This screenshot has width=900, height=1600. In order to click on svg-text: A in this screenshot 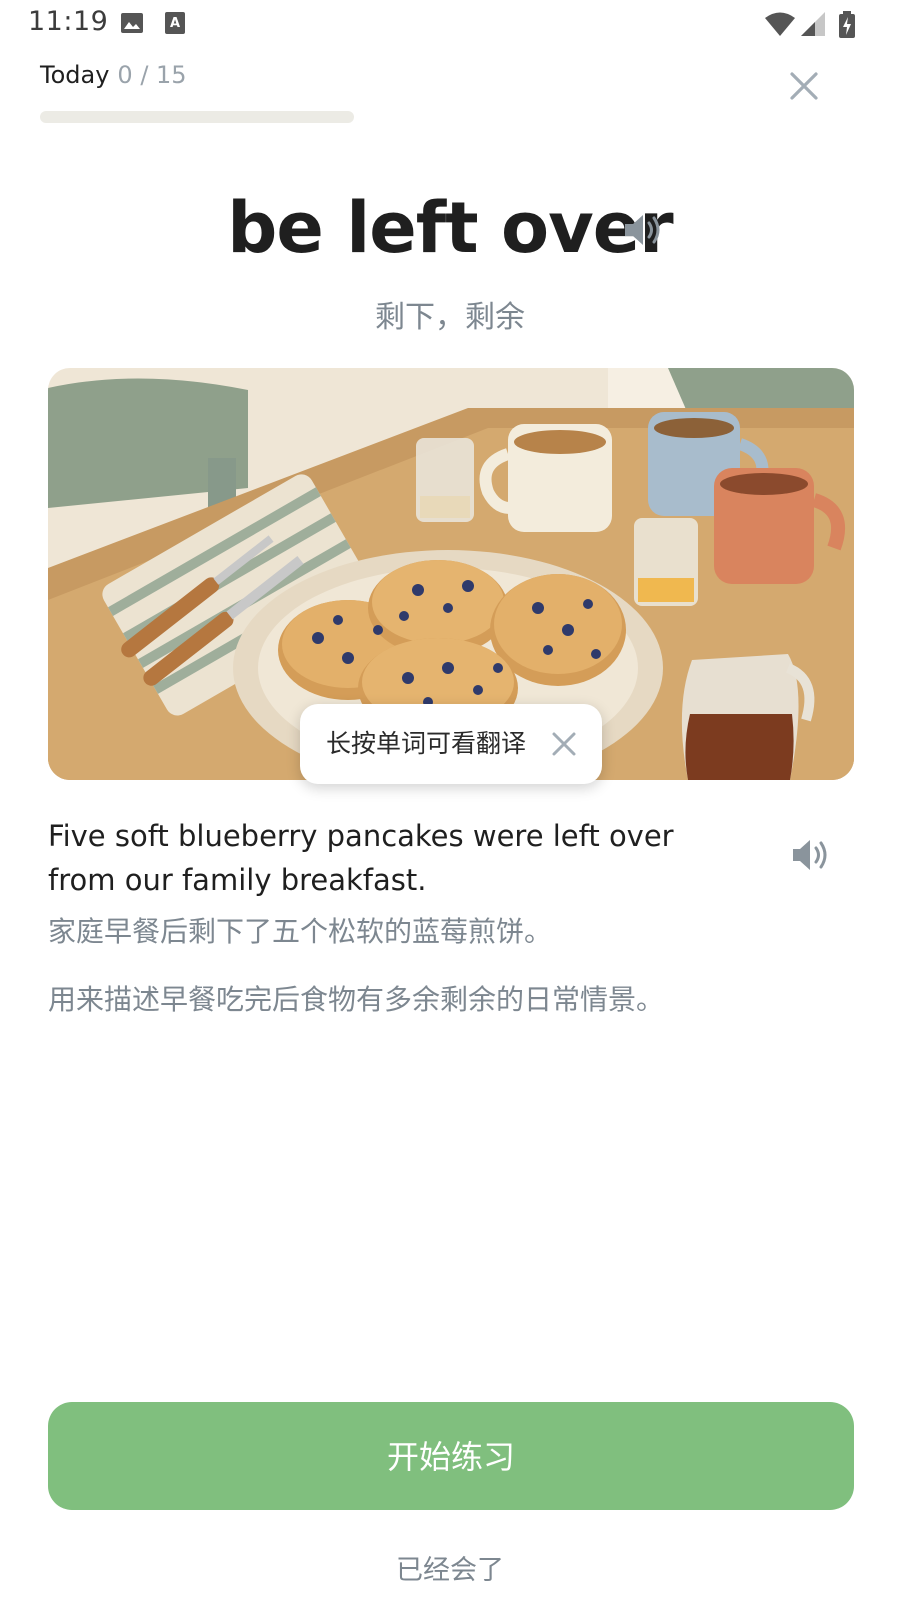, I will do `click(175, 23)`.